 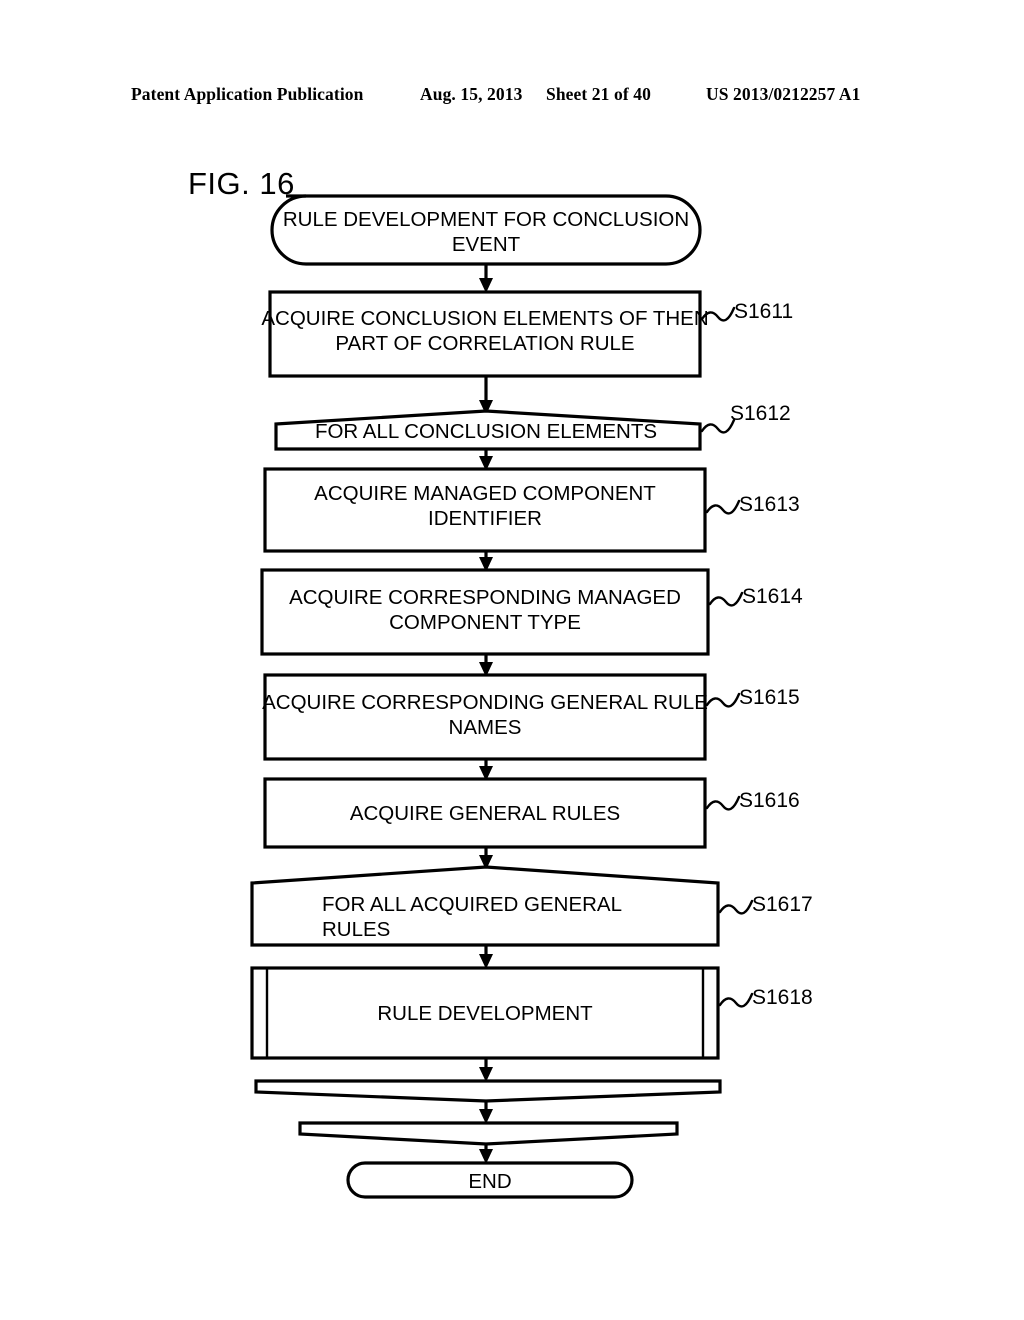 I want to click on flow-node-s1616: ACQUIRE GENERAL RULES, so click(x=485, y=813).